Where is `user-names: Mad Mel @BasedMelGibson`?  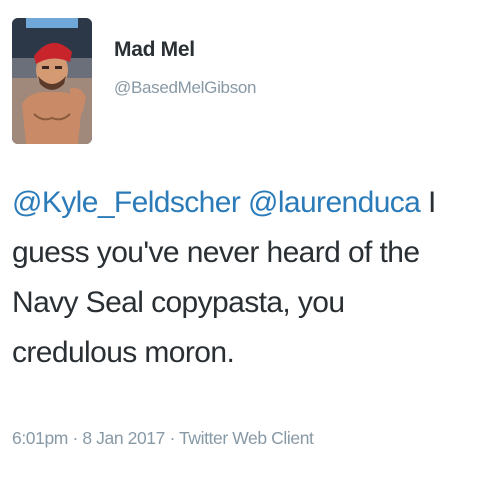
user-names: Mad Mel @BasedMelGibson is located at coordinates (185, 58).